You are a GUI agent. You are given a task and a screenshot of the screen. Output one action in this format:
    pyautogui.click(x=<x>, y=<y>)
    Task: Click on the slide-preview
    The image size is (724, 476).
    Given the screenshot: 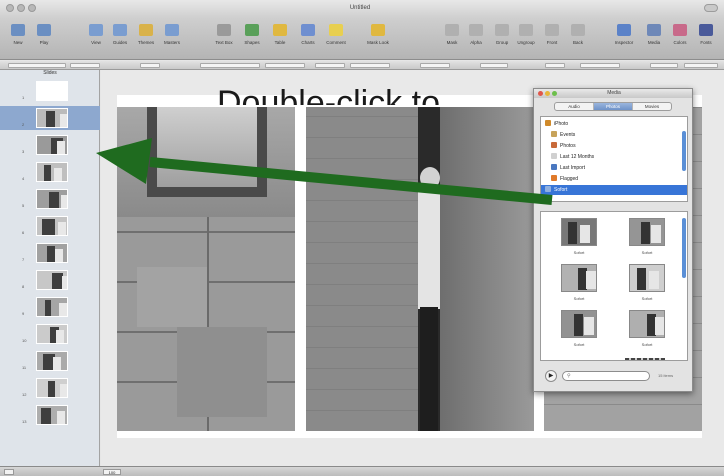 What is the action you would take?
    pyautogui.click(x=52, y=388)
    